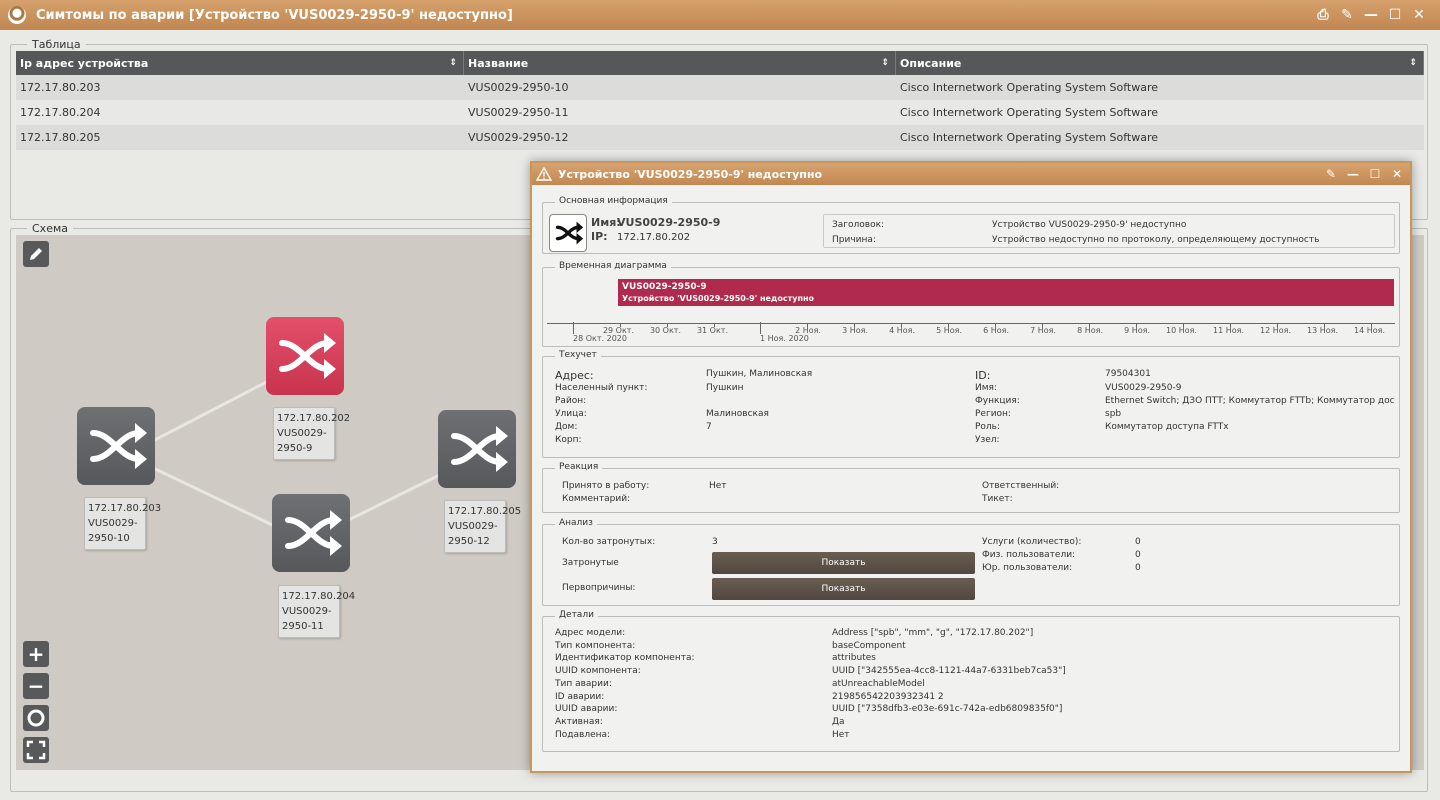  Describe the element at coordinates (1167, 427) in the screenshot. I see `role-value: Коммутатор доступа FTTx` at that location.